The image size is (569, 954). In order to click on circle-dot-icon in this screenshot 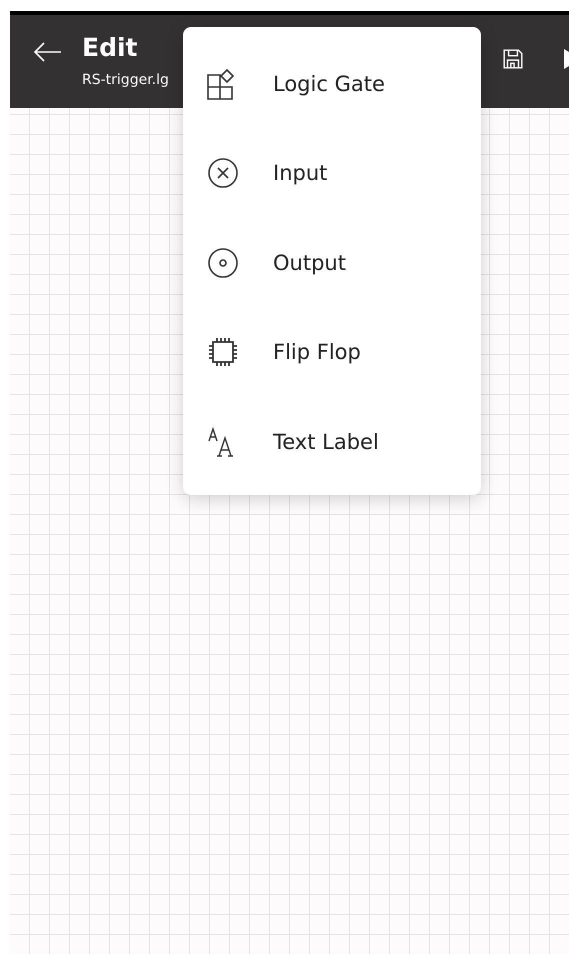, I will do `click(223, 262)`.